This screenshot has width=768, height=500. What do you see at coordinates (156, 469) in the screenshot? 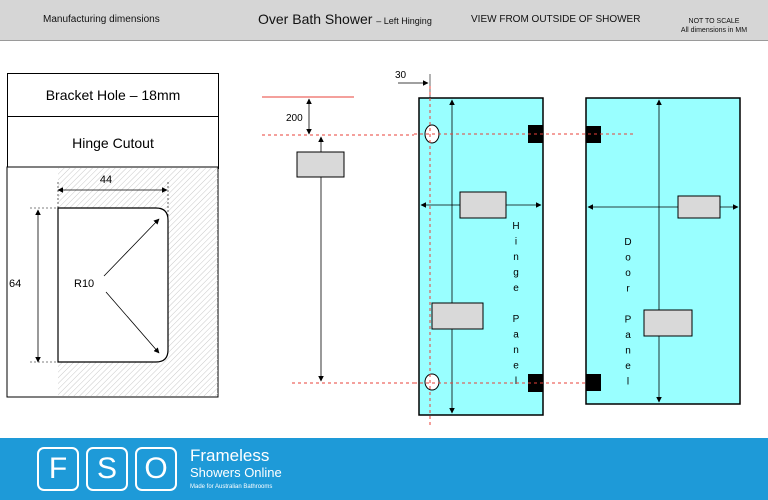
I see `logo-letter-o: O` at bounding box center [156, 469].